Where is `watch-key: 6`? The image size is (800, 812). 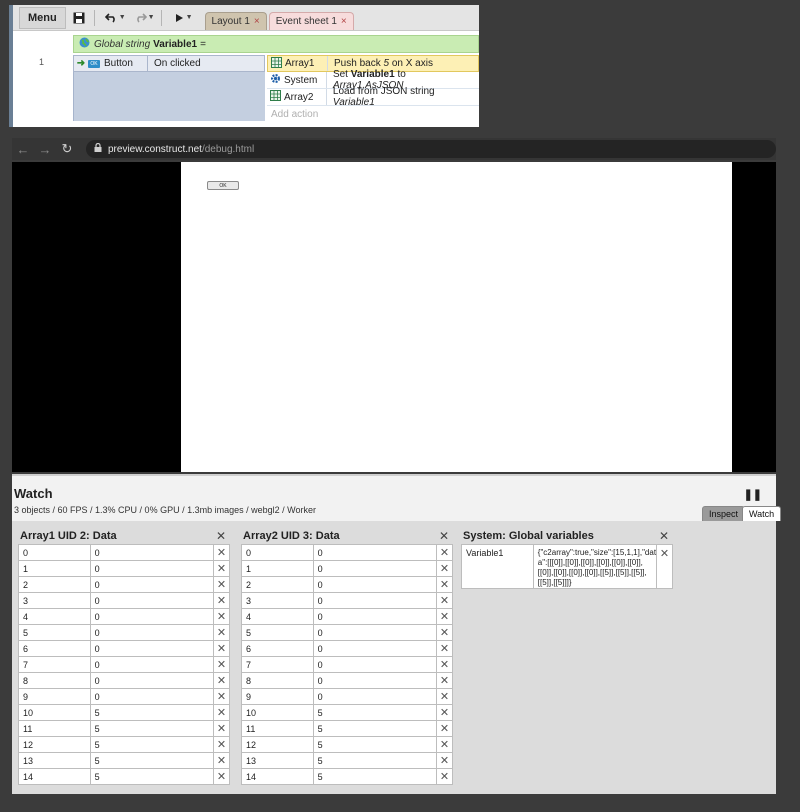 watch-key: 6 is located at coordinates (54, 648).